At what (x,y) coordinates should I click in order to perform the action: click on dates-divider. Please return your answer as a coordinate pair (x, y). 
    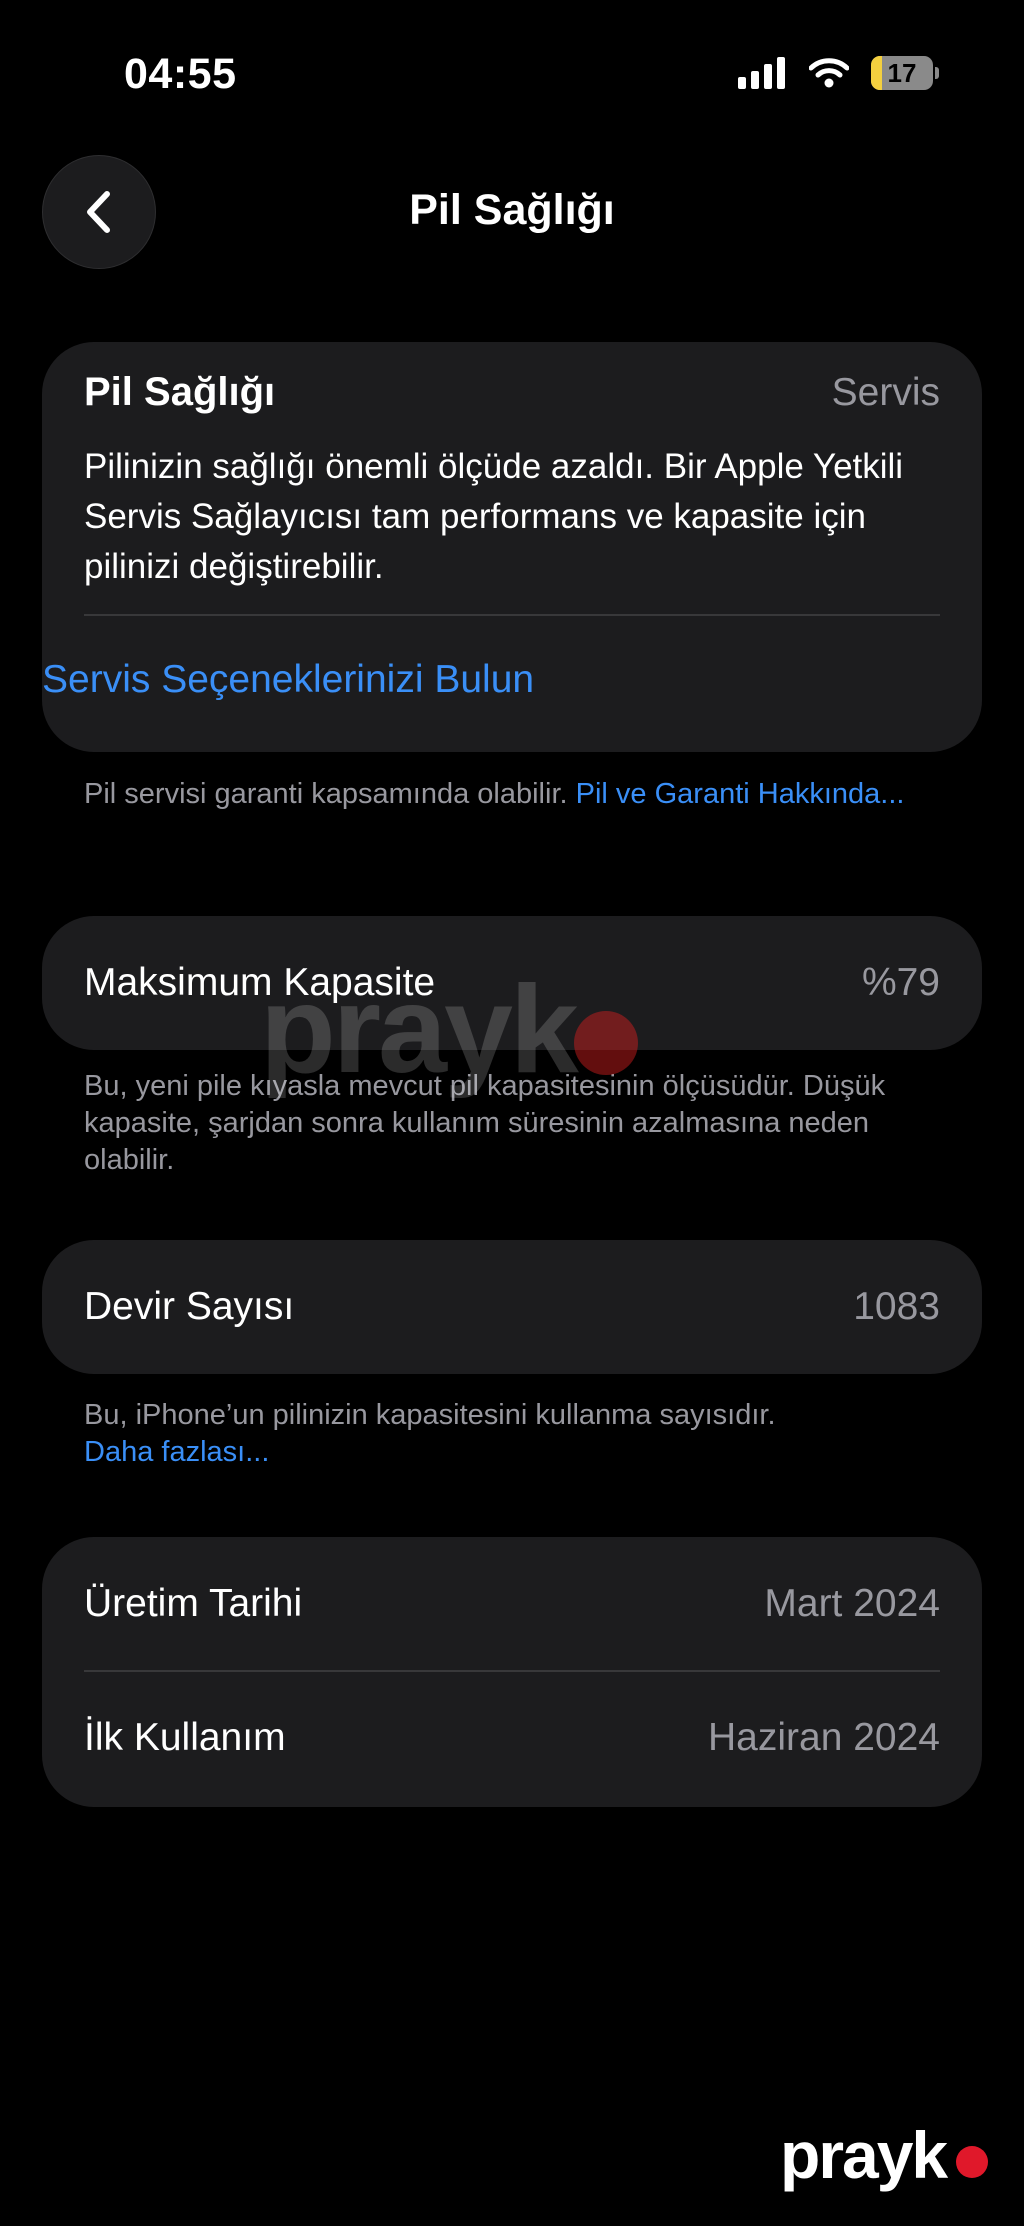
    Looking at the image, I should click on (512, 1671).